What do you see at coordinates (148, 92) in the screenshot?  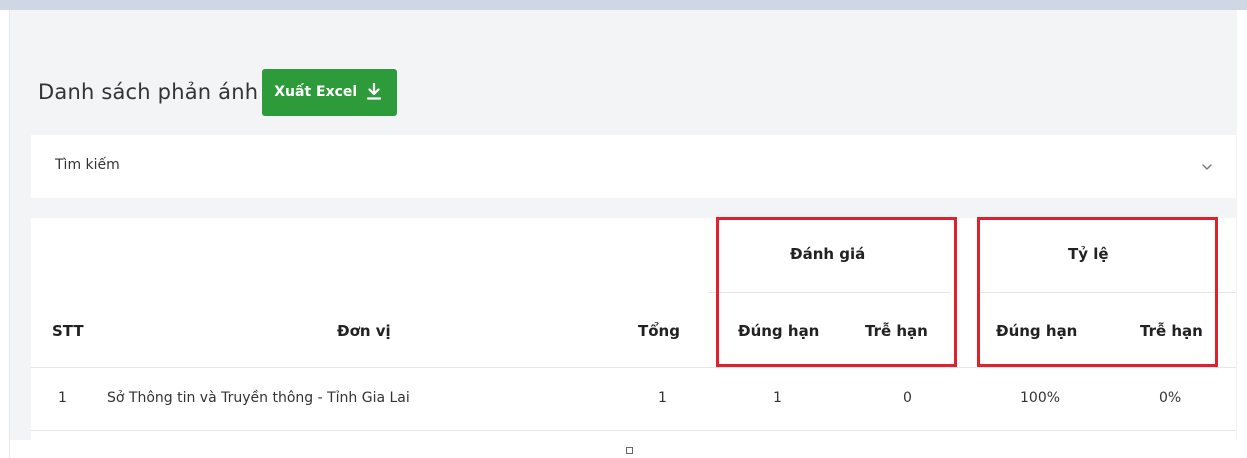 I see `page-title: Danh sách phản ánh` at bounding box center [148, 92].